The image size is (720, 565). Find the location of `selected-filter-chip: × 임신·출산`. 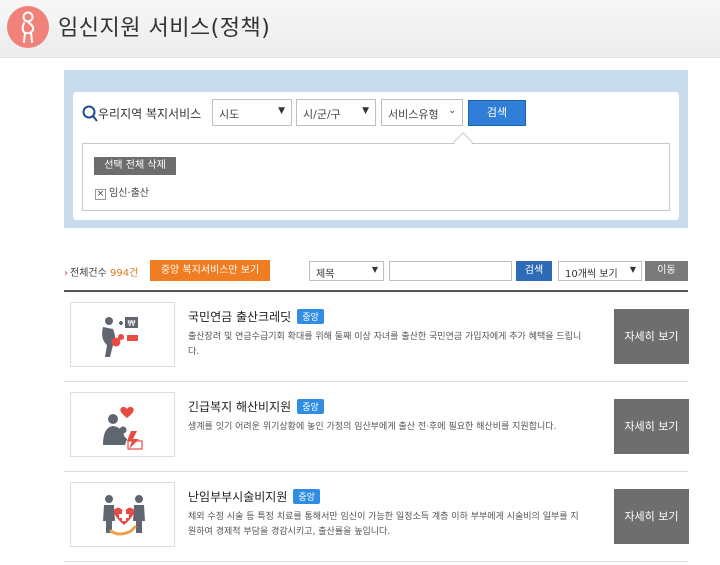

selected-filter-chip: × 임신·출산 is located at coordinates (122, 192).